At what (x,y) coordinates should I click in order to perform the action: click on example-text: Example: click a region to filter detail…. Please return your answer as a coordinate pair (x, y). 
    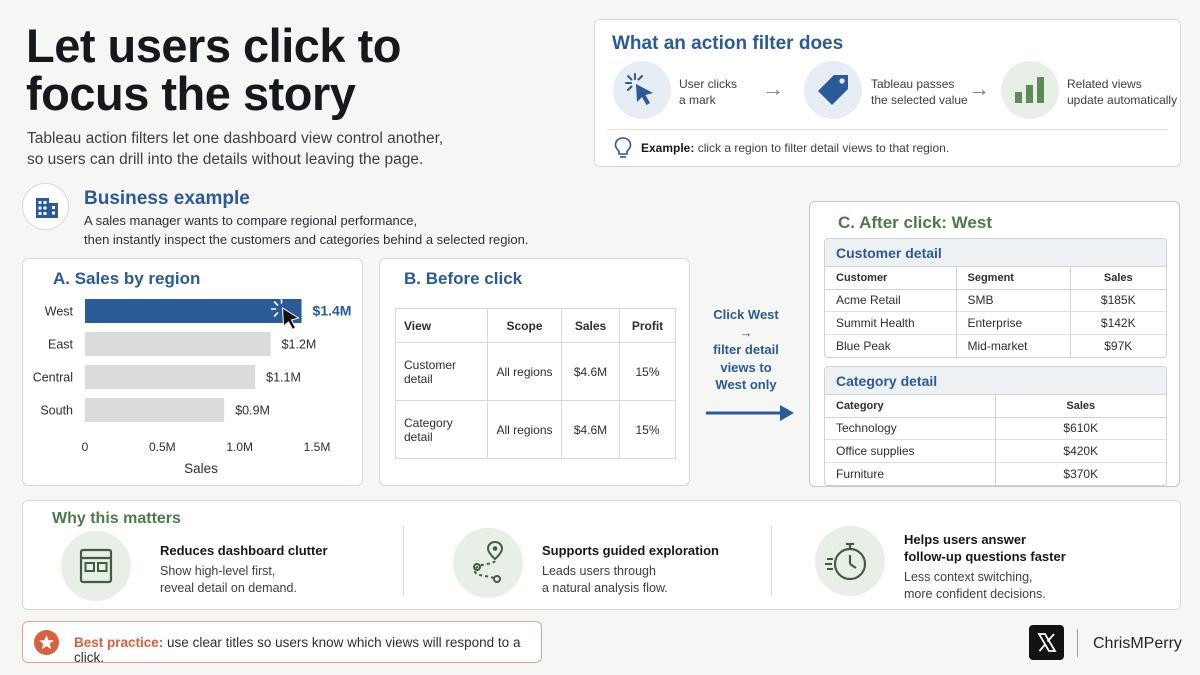
    Looking at the image, I should click on (795, 148).